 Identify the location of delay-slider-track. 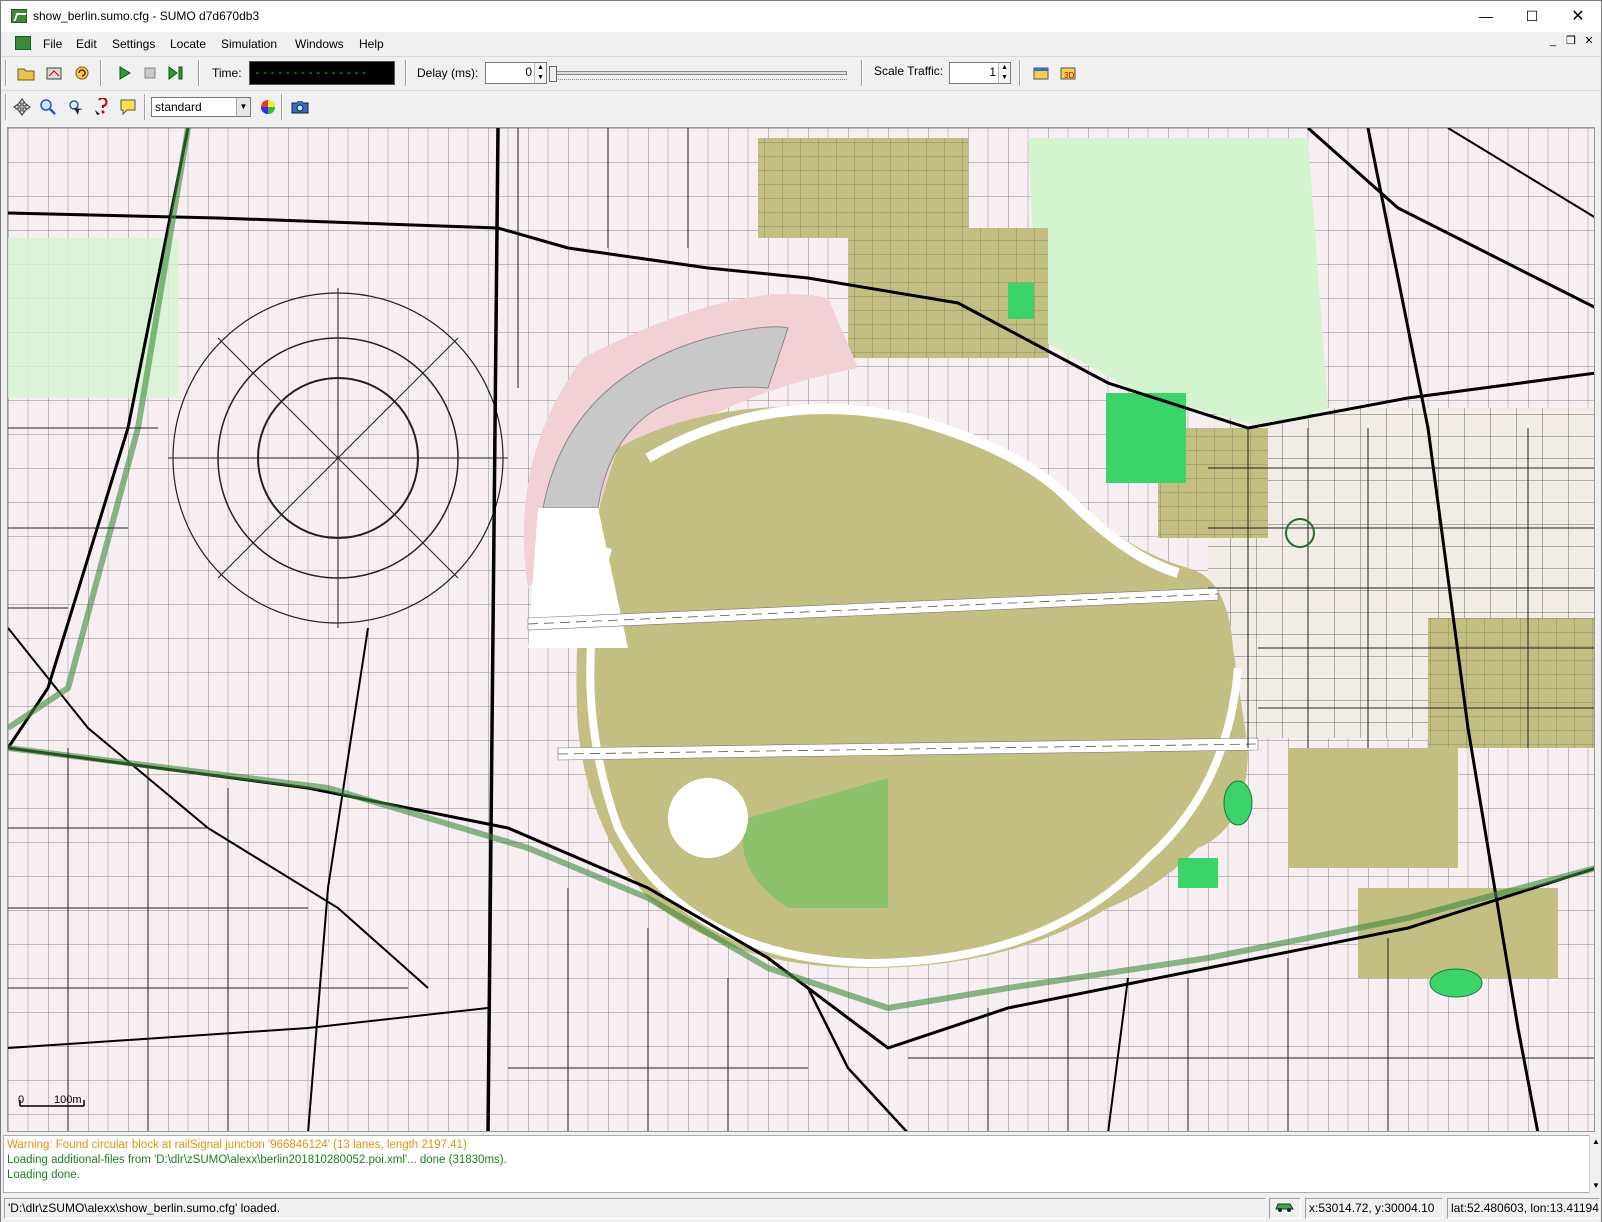
(699, 73).